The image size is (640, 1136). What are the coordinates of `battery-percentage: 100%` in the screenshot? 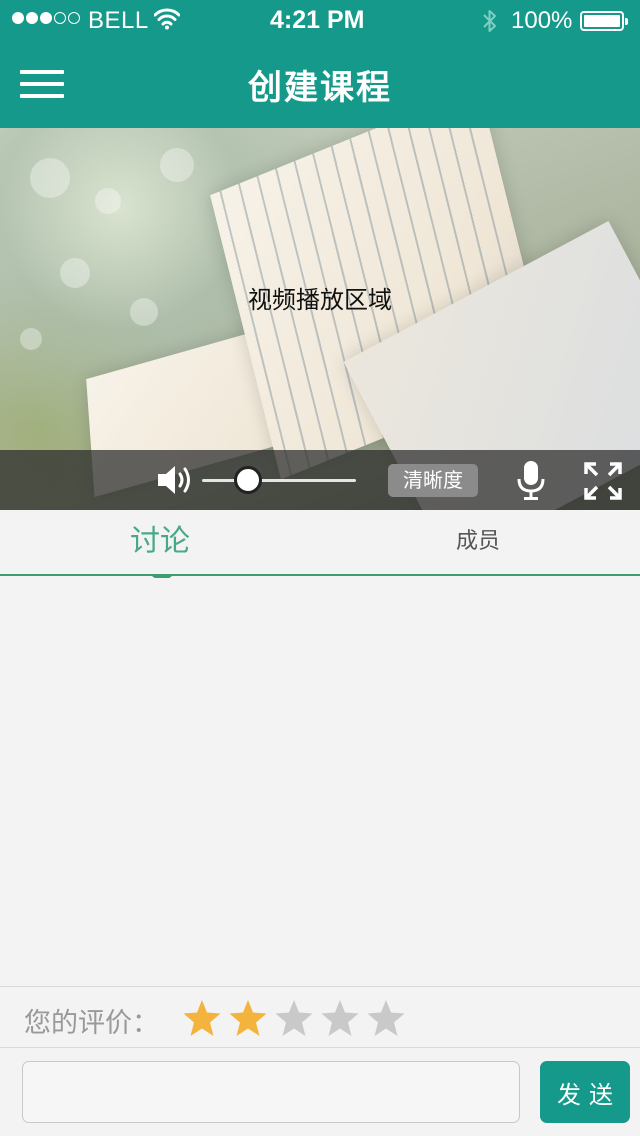 It's located at (542, 20).